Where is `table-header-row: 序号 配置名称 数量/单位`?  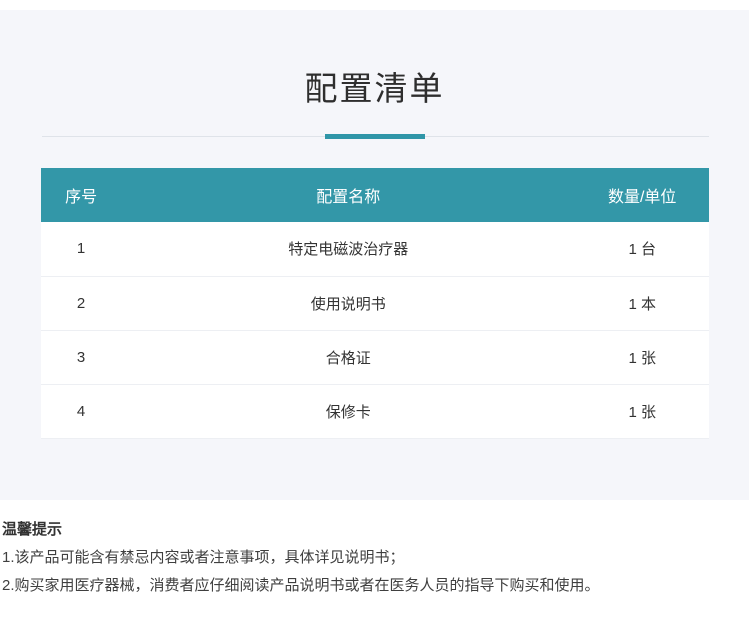
table-header-row: 序号 配置名称 数量/单位 is located at coordinates (375, 195).